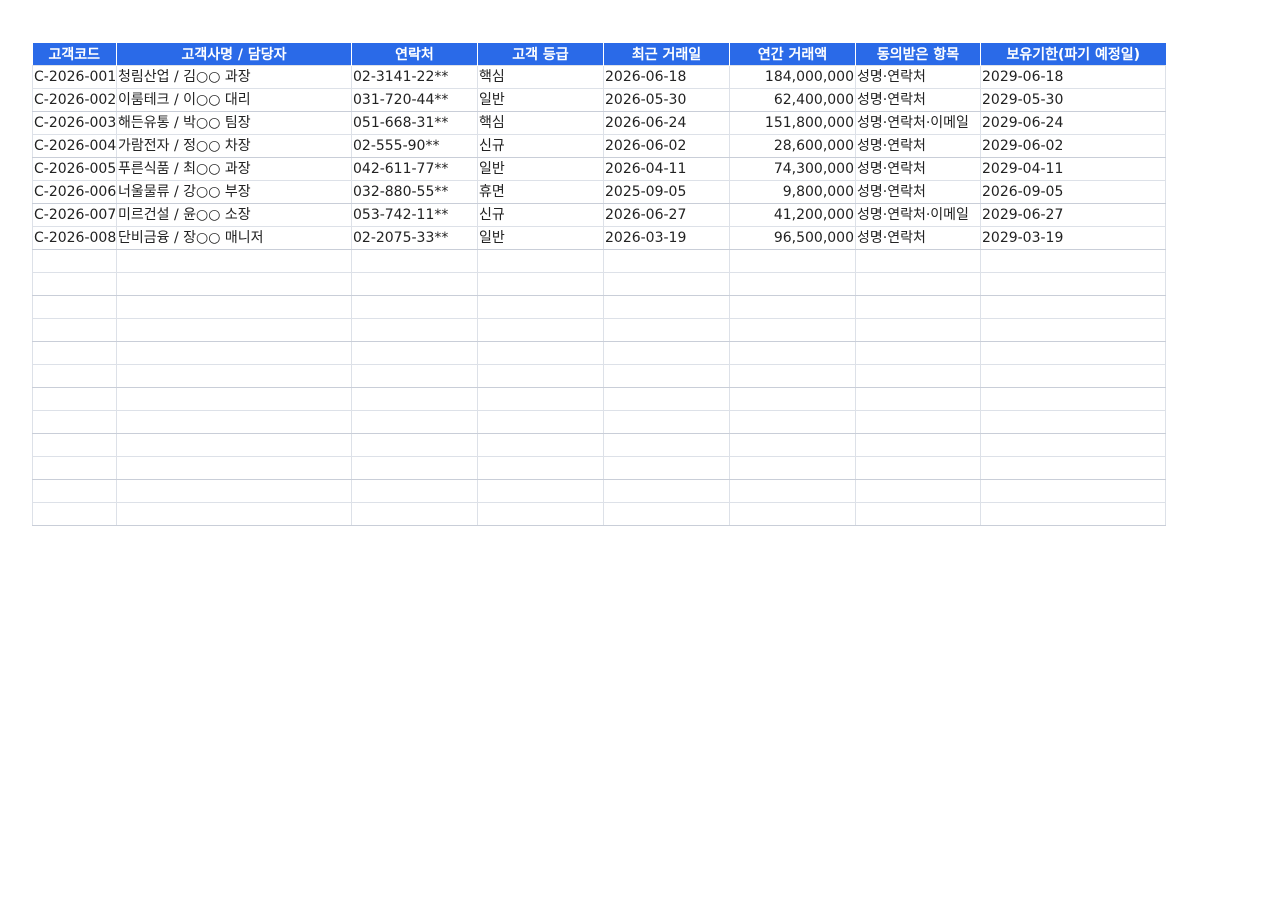  I want to click on cell-company-contact: 이룸테크 / 이○○ 대리, so click(234, 100).